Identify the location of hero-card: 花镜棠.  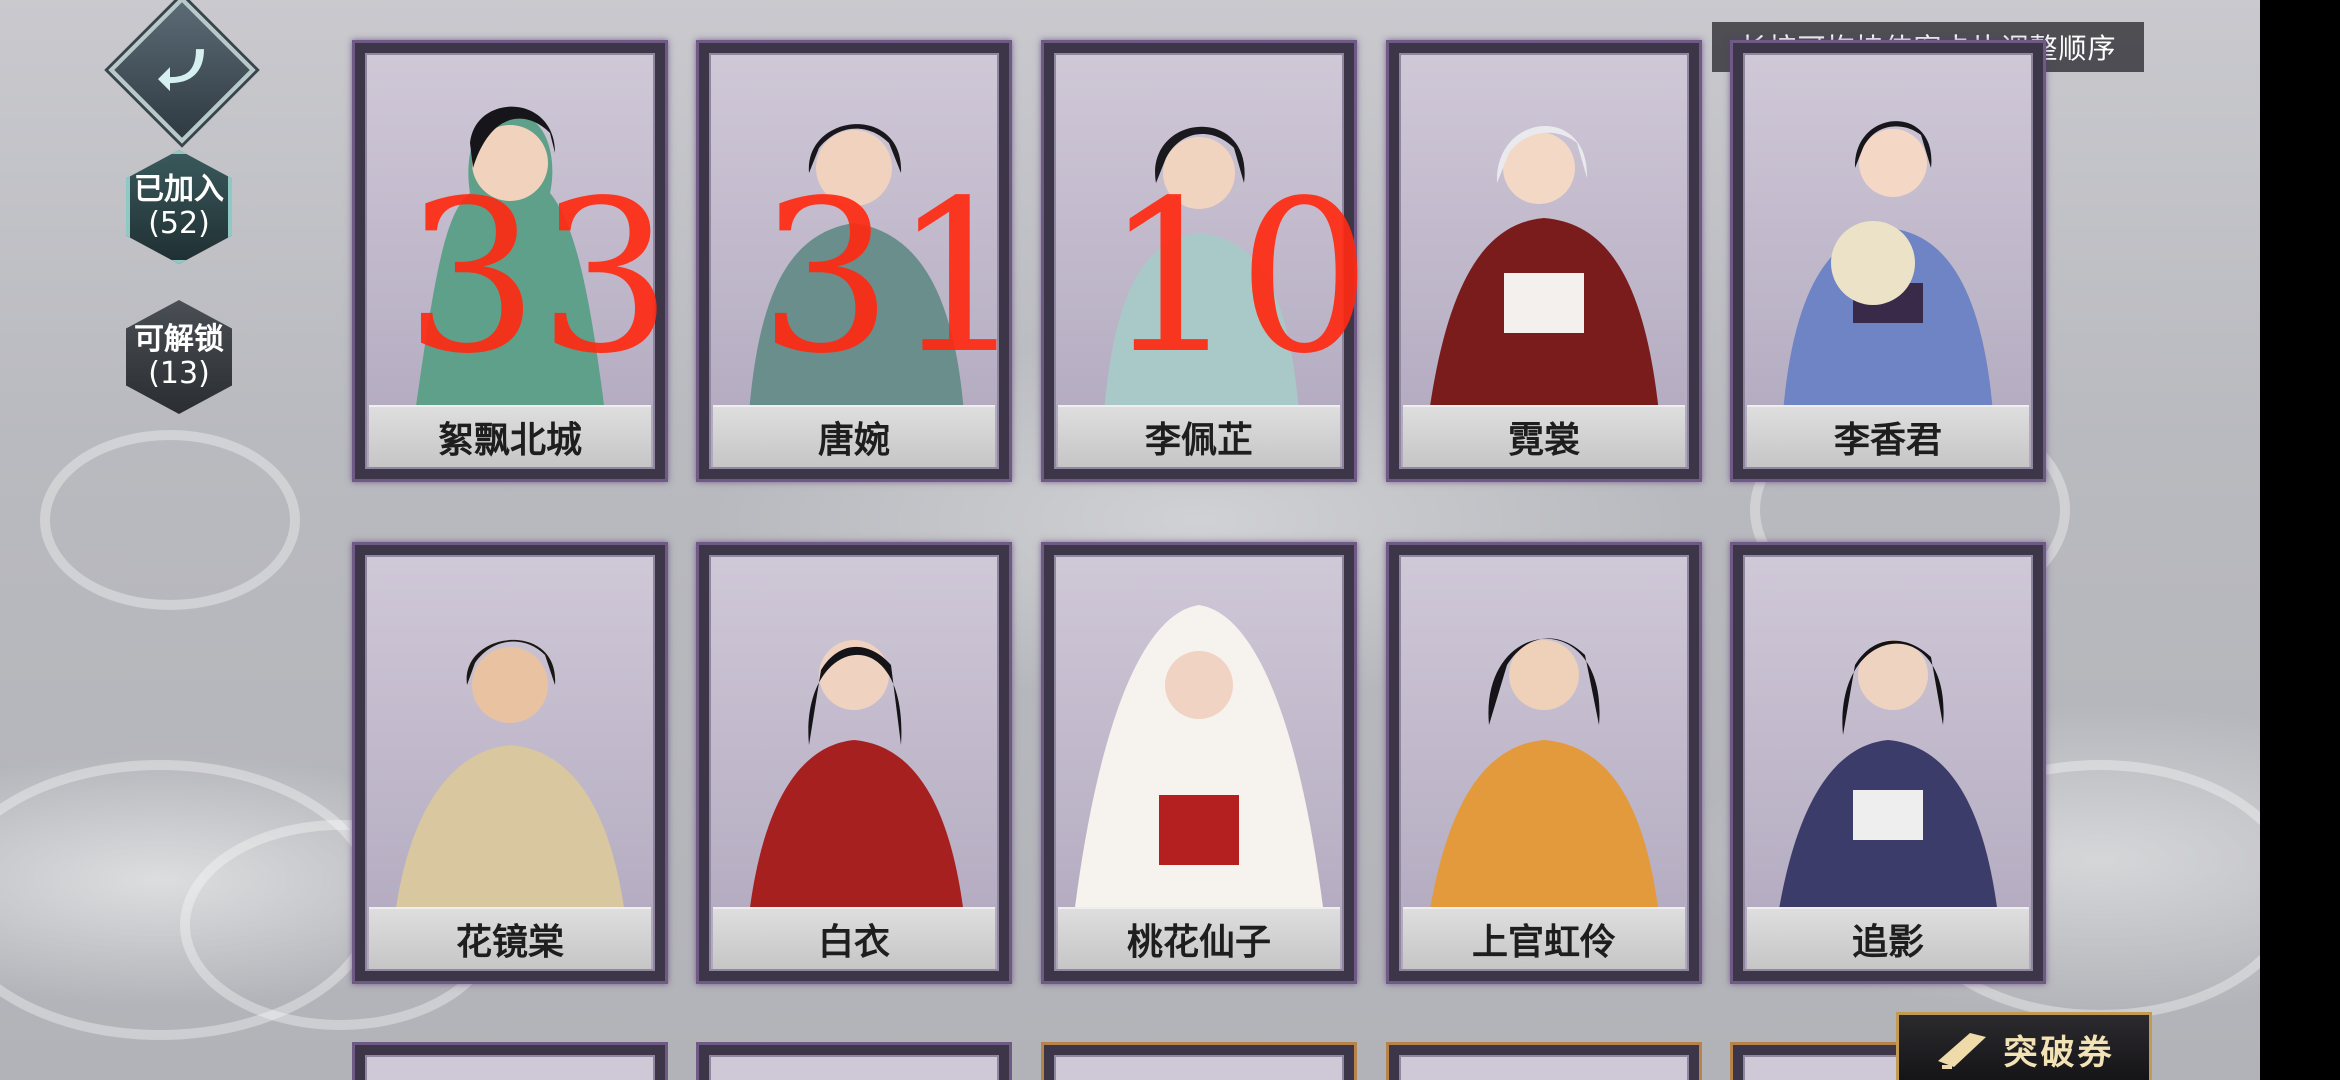
(510, 763).